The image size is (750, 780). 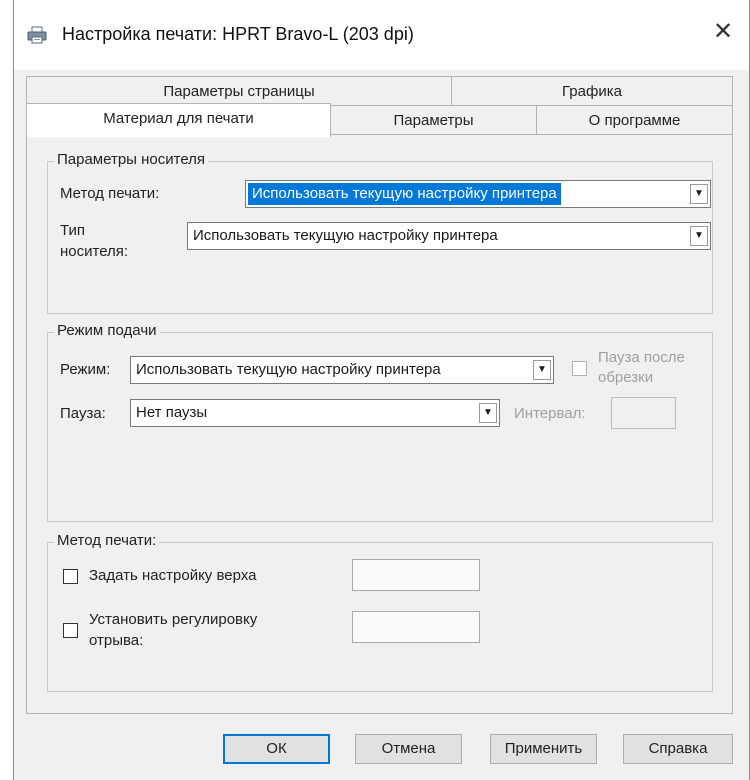 What do you see at coordinates (641, 357) in the screenshot?
I see `pause-after-cut-label-1: Пауза после` at bounding box center [641, 357].